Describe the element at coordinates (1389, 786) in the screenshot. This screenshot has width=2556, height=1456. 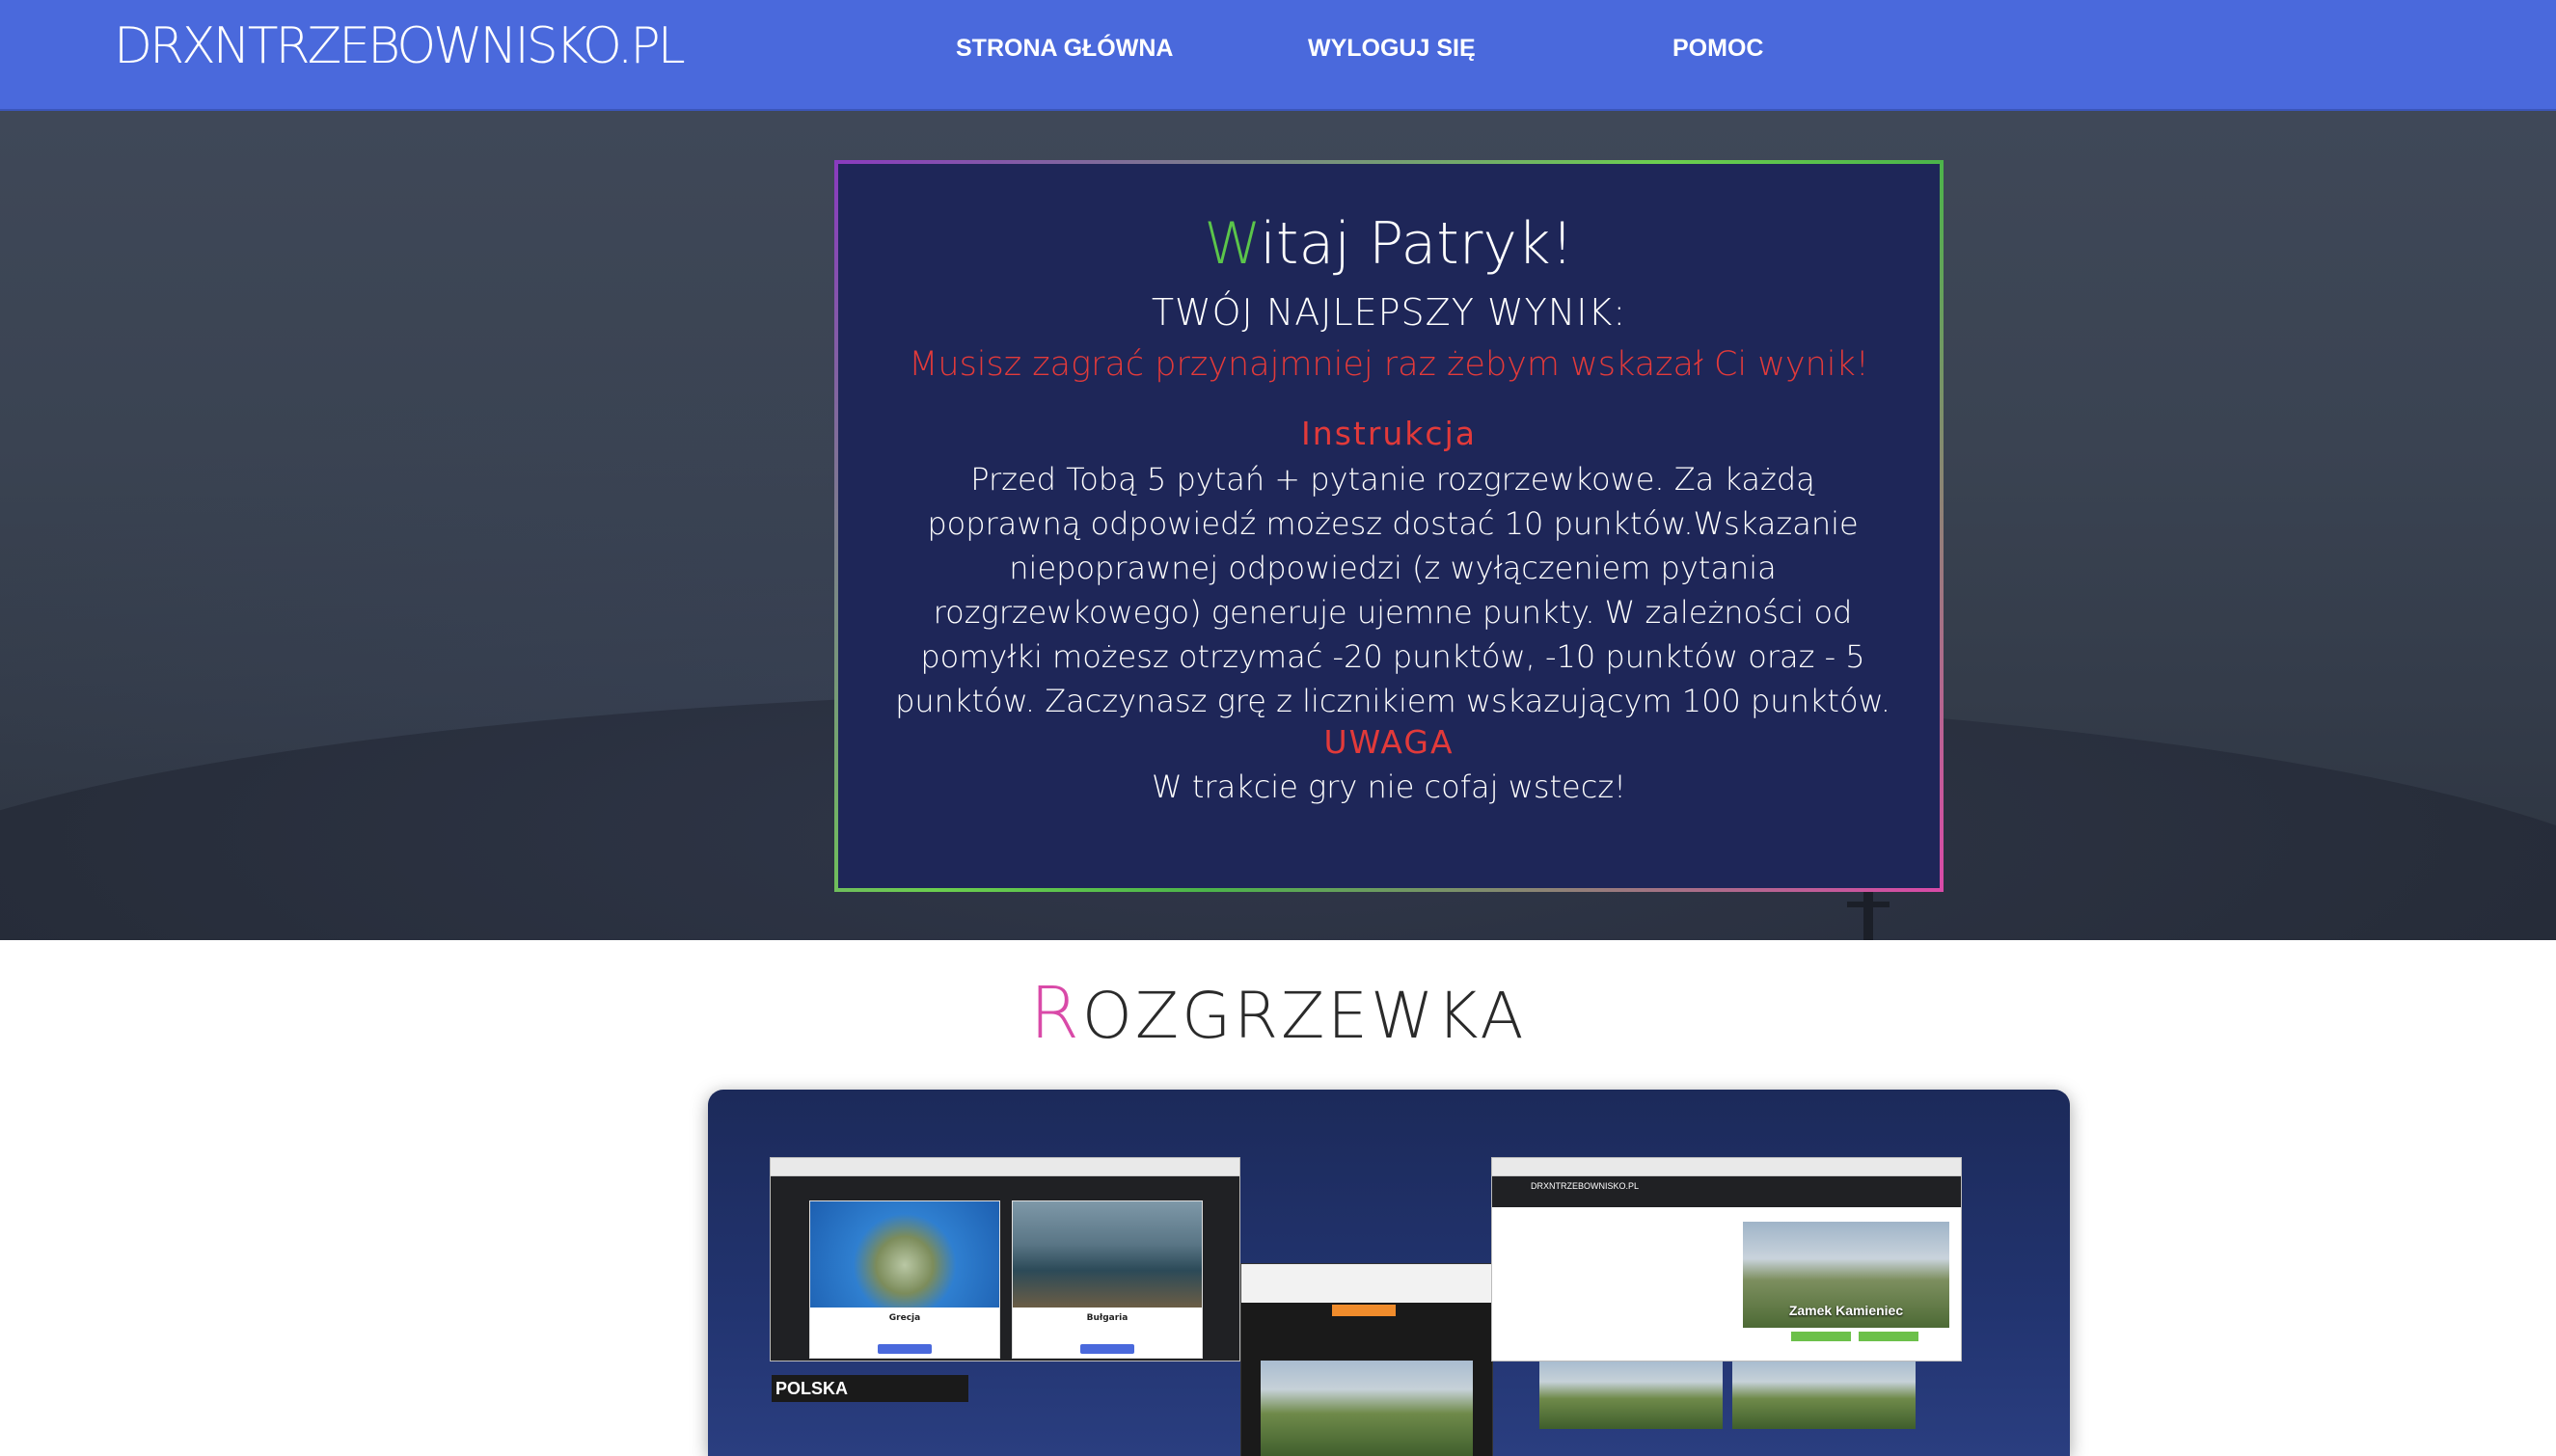
I see `warning-text: W trakcie gry nie cofaj wstecz!` at that location.